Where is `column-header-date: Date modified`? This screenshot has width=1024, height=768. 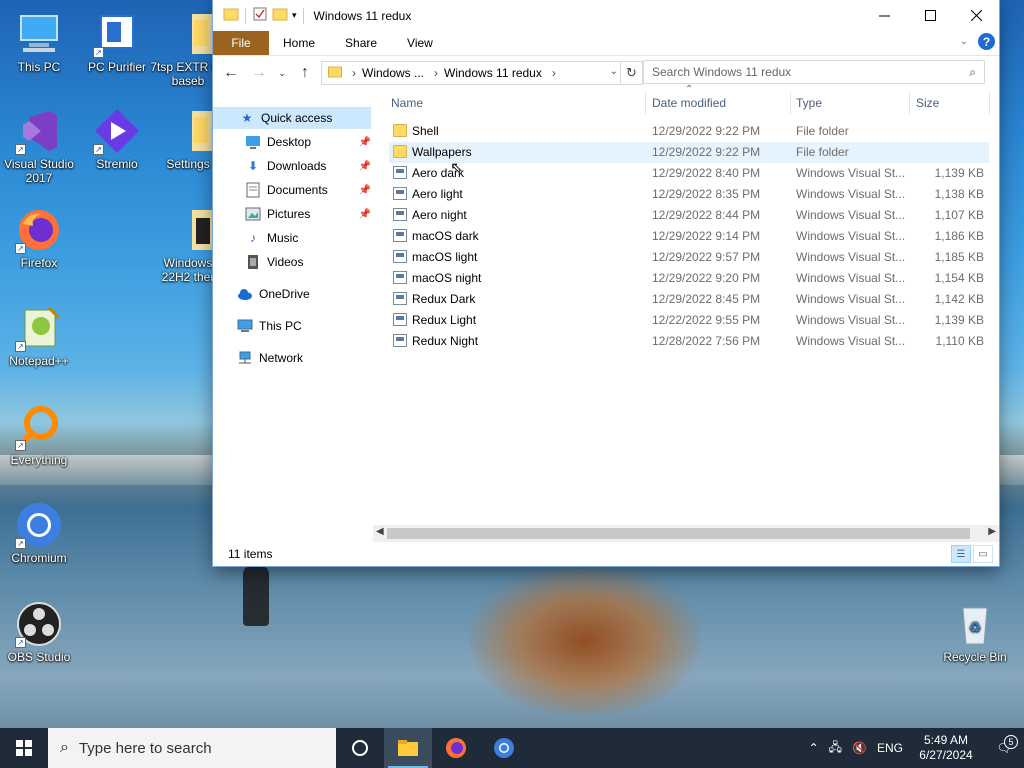
column-header-date: Date modified is located at coordinates (689, 103).